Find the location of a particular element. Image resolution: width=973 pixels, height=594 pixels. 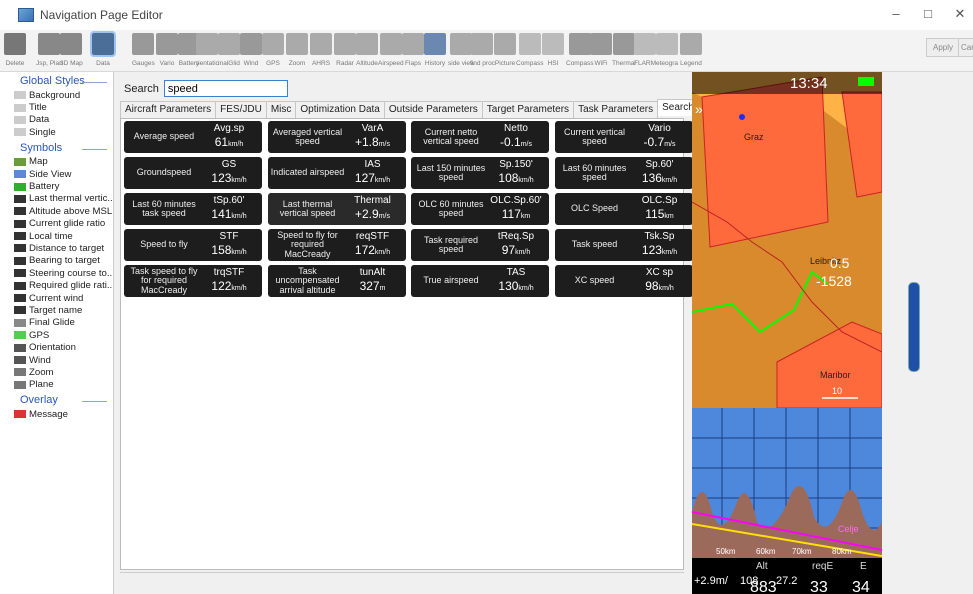

tab-fes-jdu: FES/JDU is located at coordinates (241, 109).